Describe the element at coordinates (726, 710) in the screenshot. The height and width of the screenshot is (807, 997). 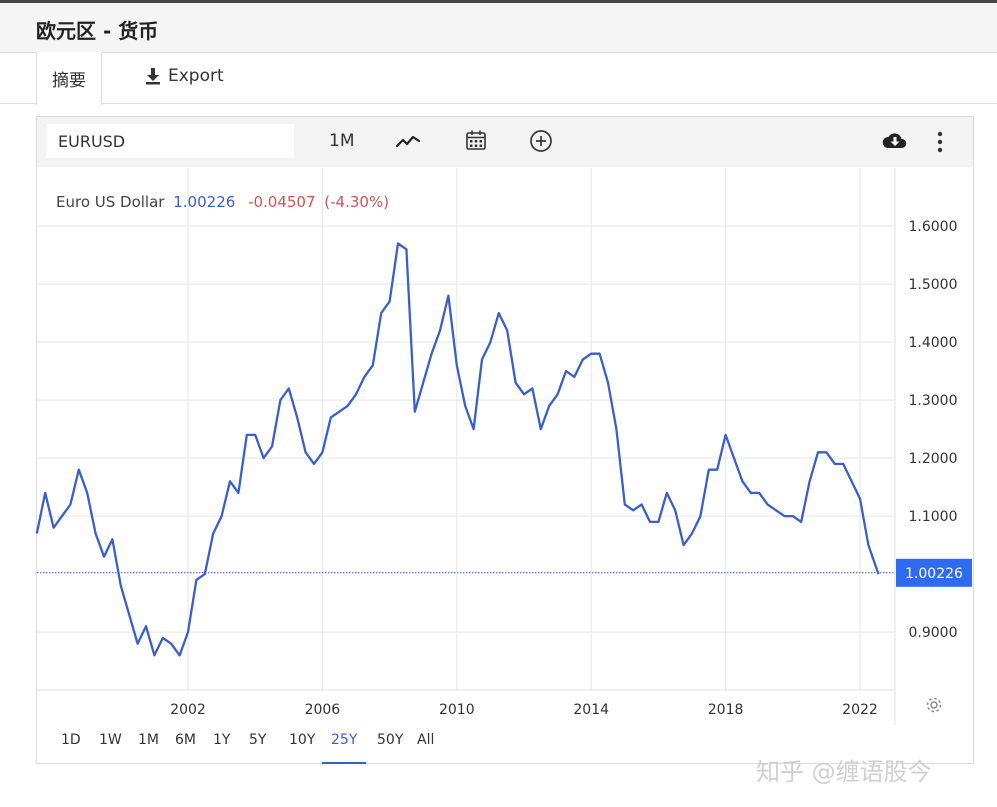
I see `x-tick-label: 2018` at that location.